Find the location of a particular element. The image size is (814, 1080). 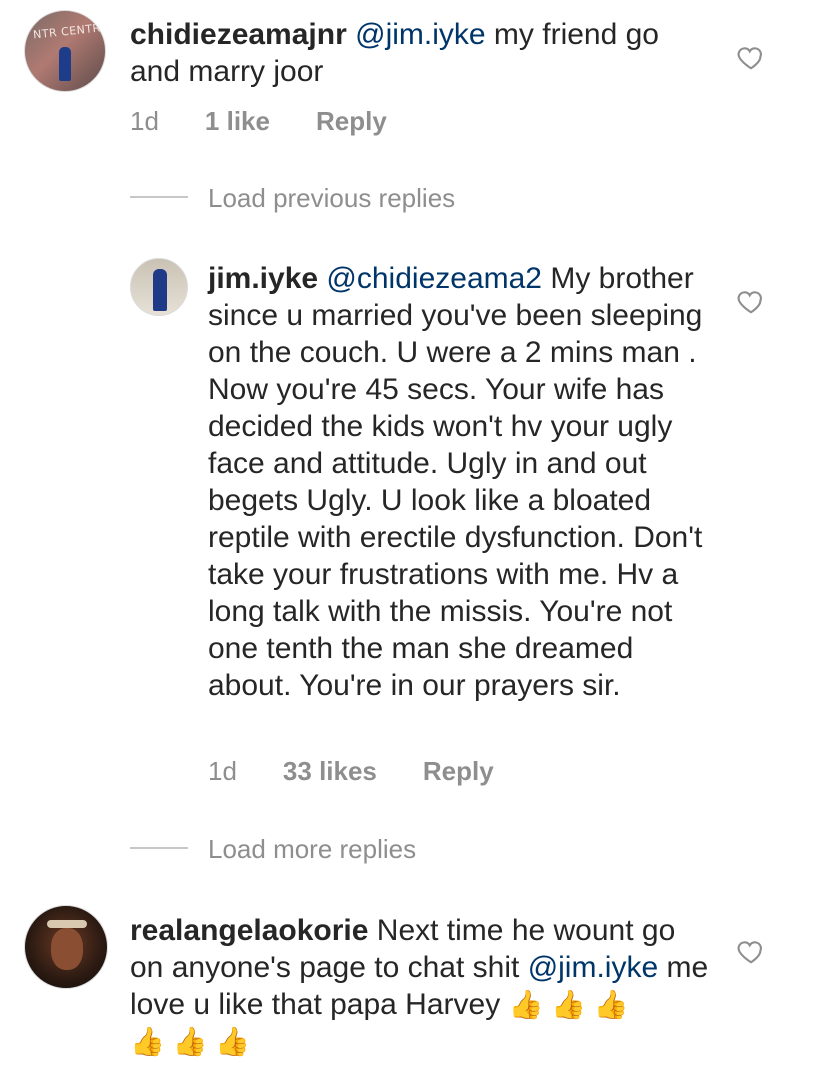

username: jim.iyke is located at coordinates (263, 278).